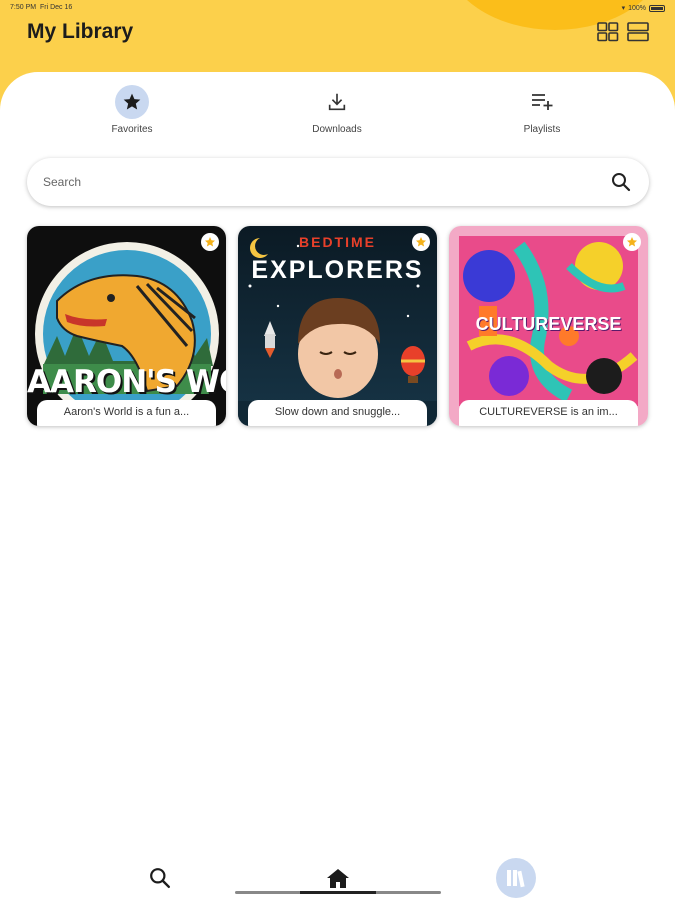  I want to click on tab-downloads: Downloads, so click(337, 110).